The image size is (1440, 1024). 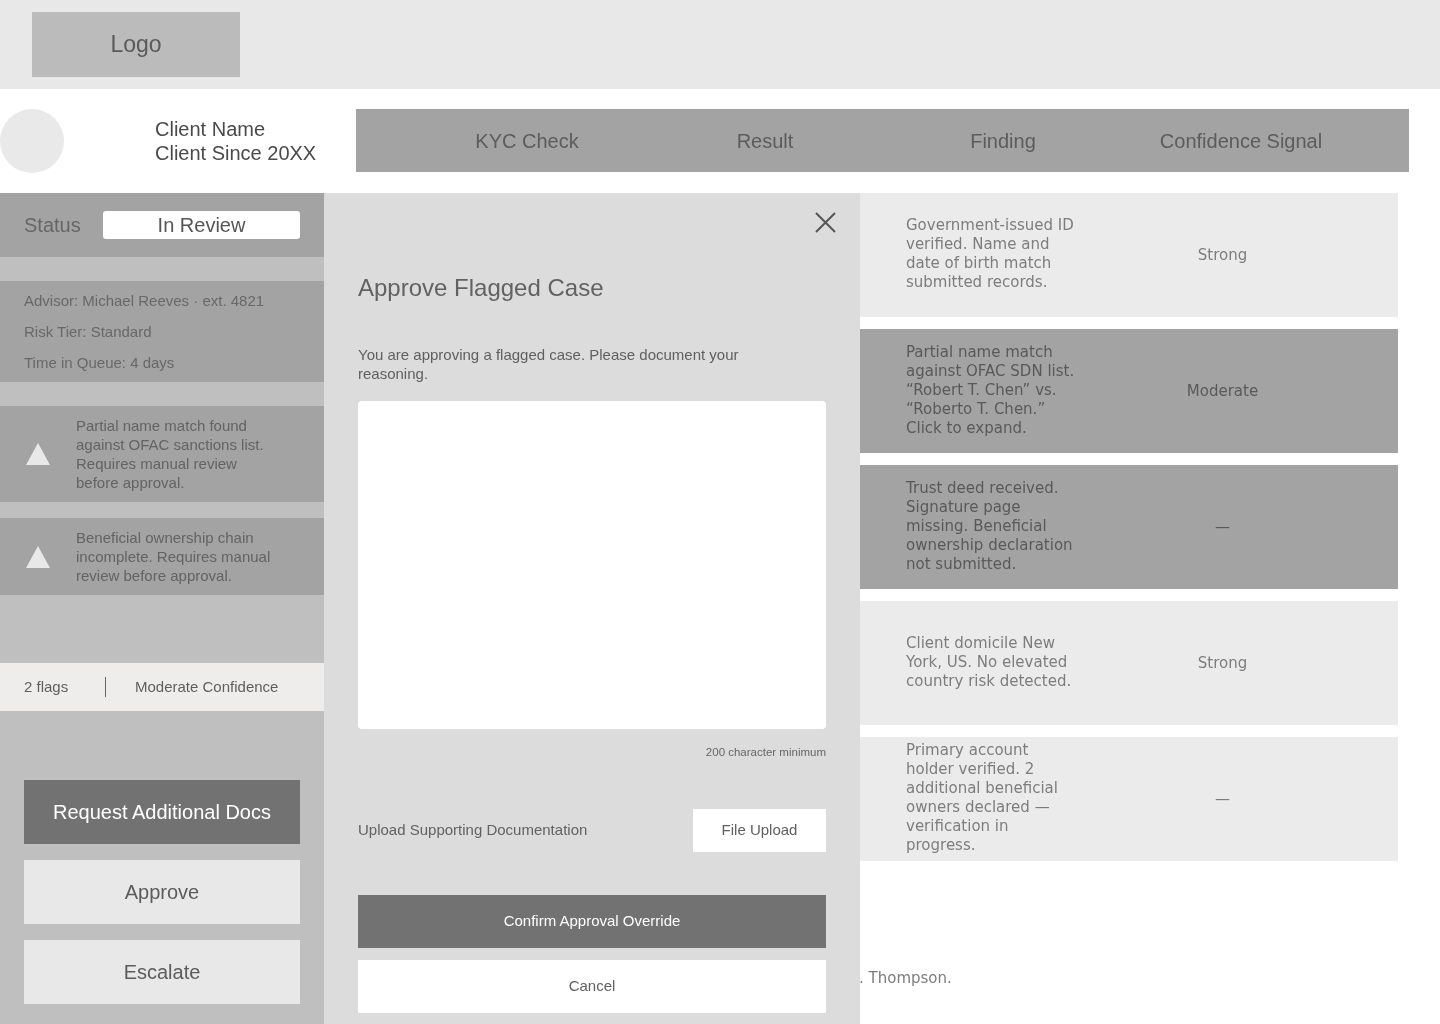 I want to click on close-button, so click(x=825, y=222).